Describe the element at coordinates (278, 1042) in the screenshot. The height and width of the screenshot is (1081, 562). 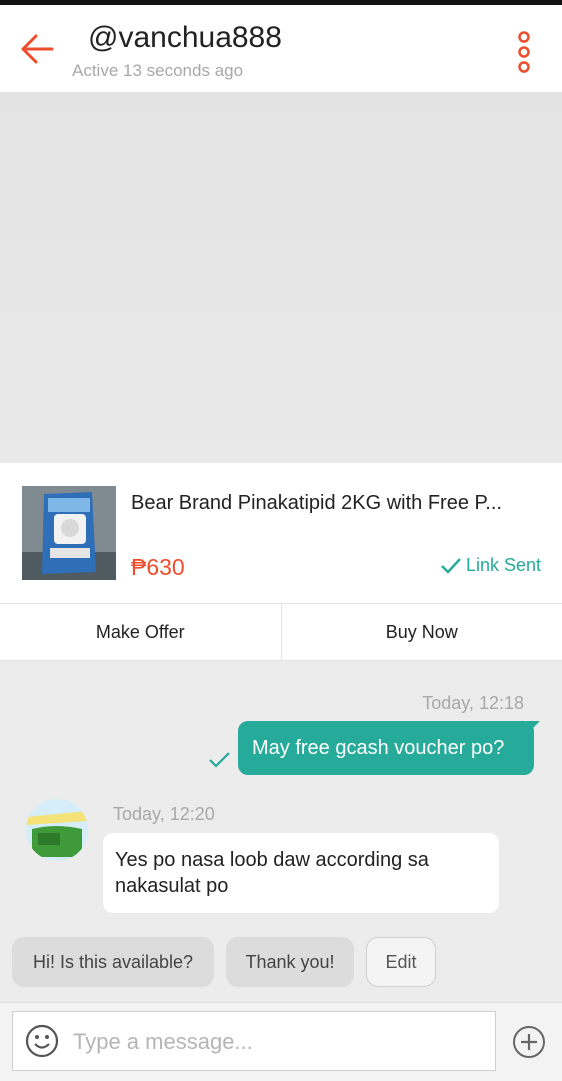
I see `message-input` at that location.